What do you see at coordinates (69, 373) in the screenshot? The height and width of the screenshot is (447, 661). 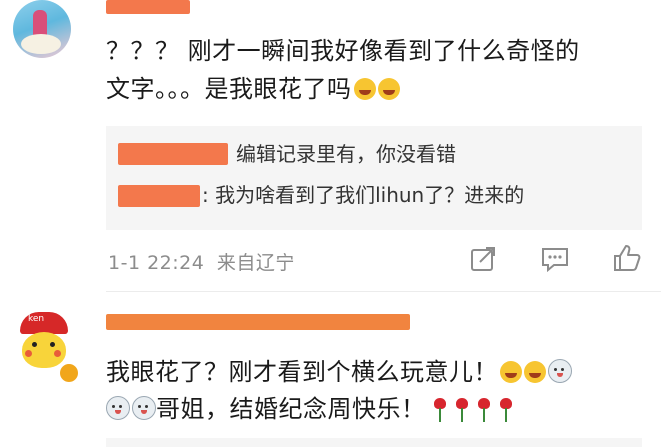 I see `verified-badge-icon` at bounding box center [69, 373].